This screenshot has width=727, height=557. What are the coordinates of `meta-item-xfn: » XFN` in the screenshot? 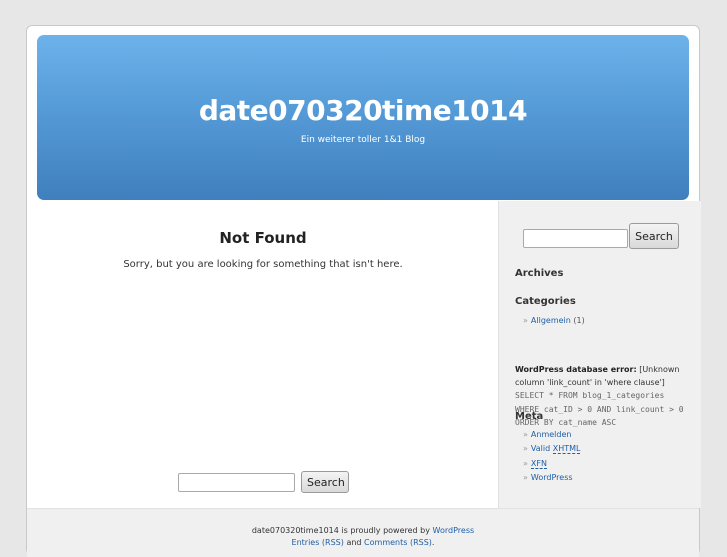 It's located at (535, 464).